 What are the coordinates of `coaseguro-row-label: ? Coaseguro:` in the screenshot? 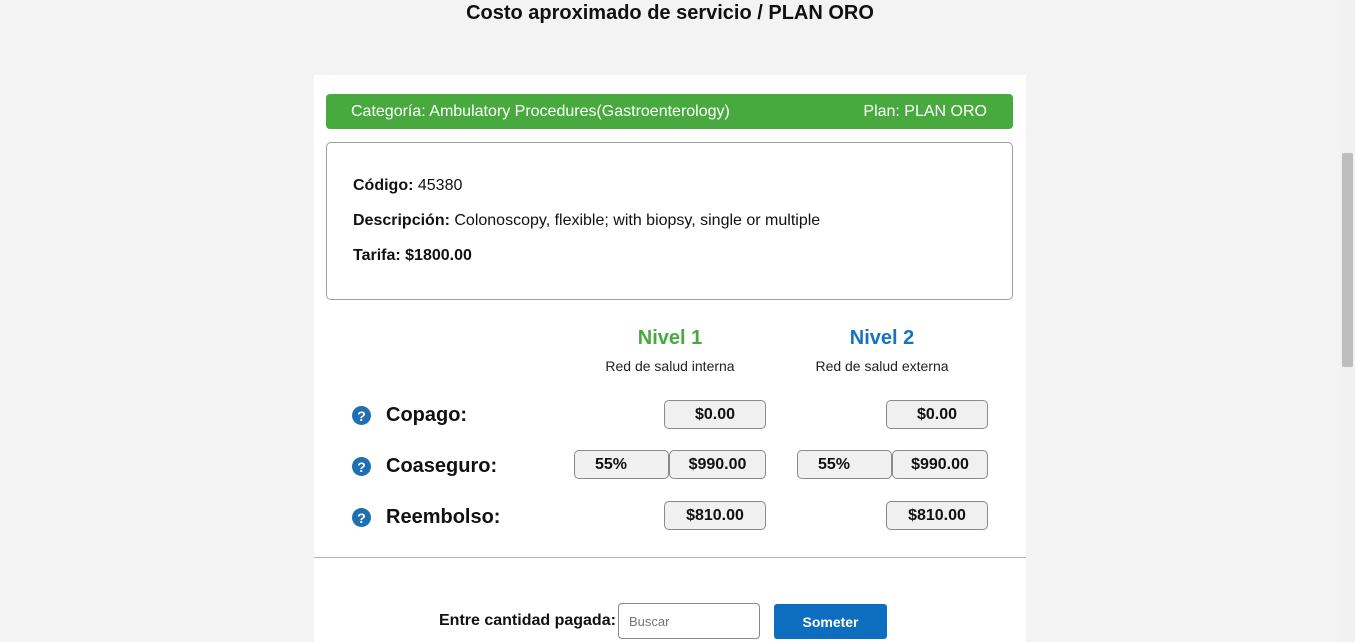 It's located at (424, 466).